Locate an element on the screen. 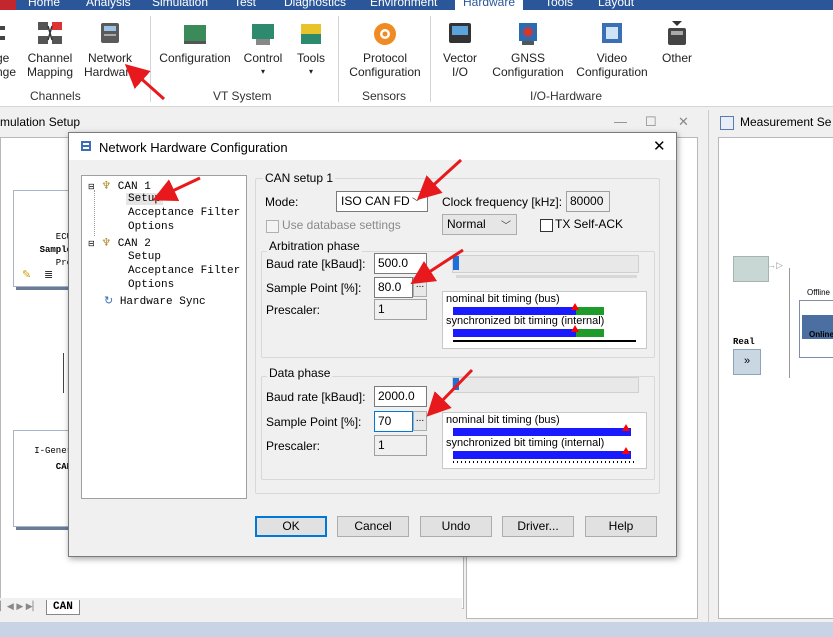 The image size is (833, 637). vector-io-button: Vector I/O is located at coordinates (460, 49).